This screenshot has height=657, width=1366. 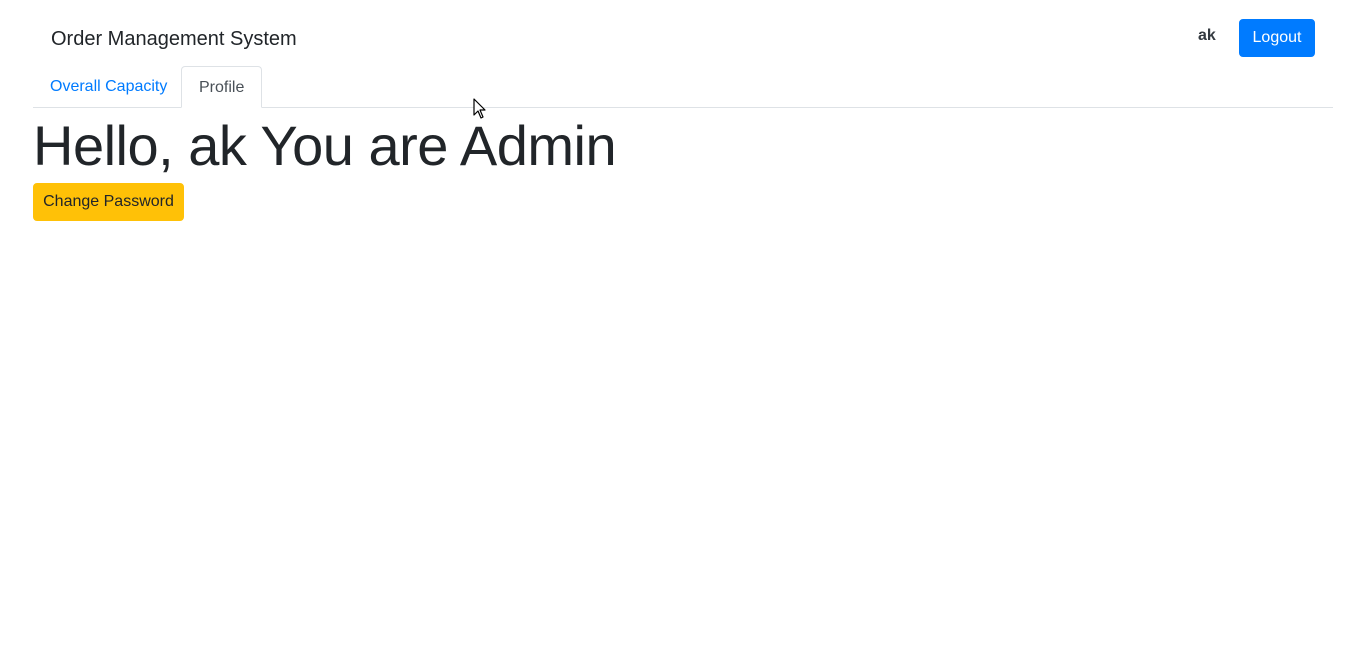 I want to click on nav-tabs: Overall Capacity Profile, so click(x=683, y=87).